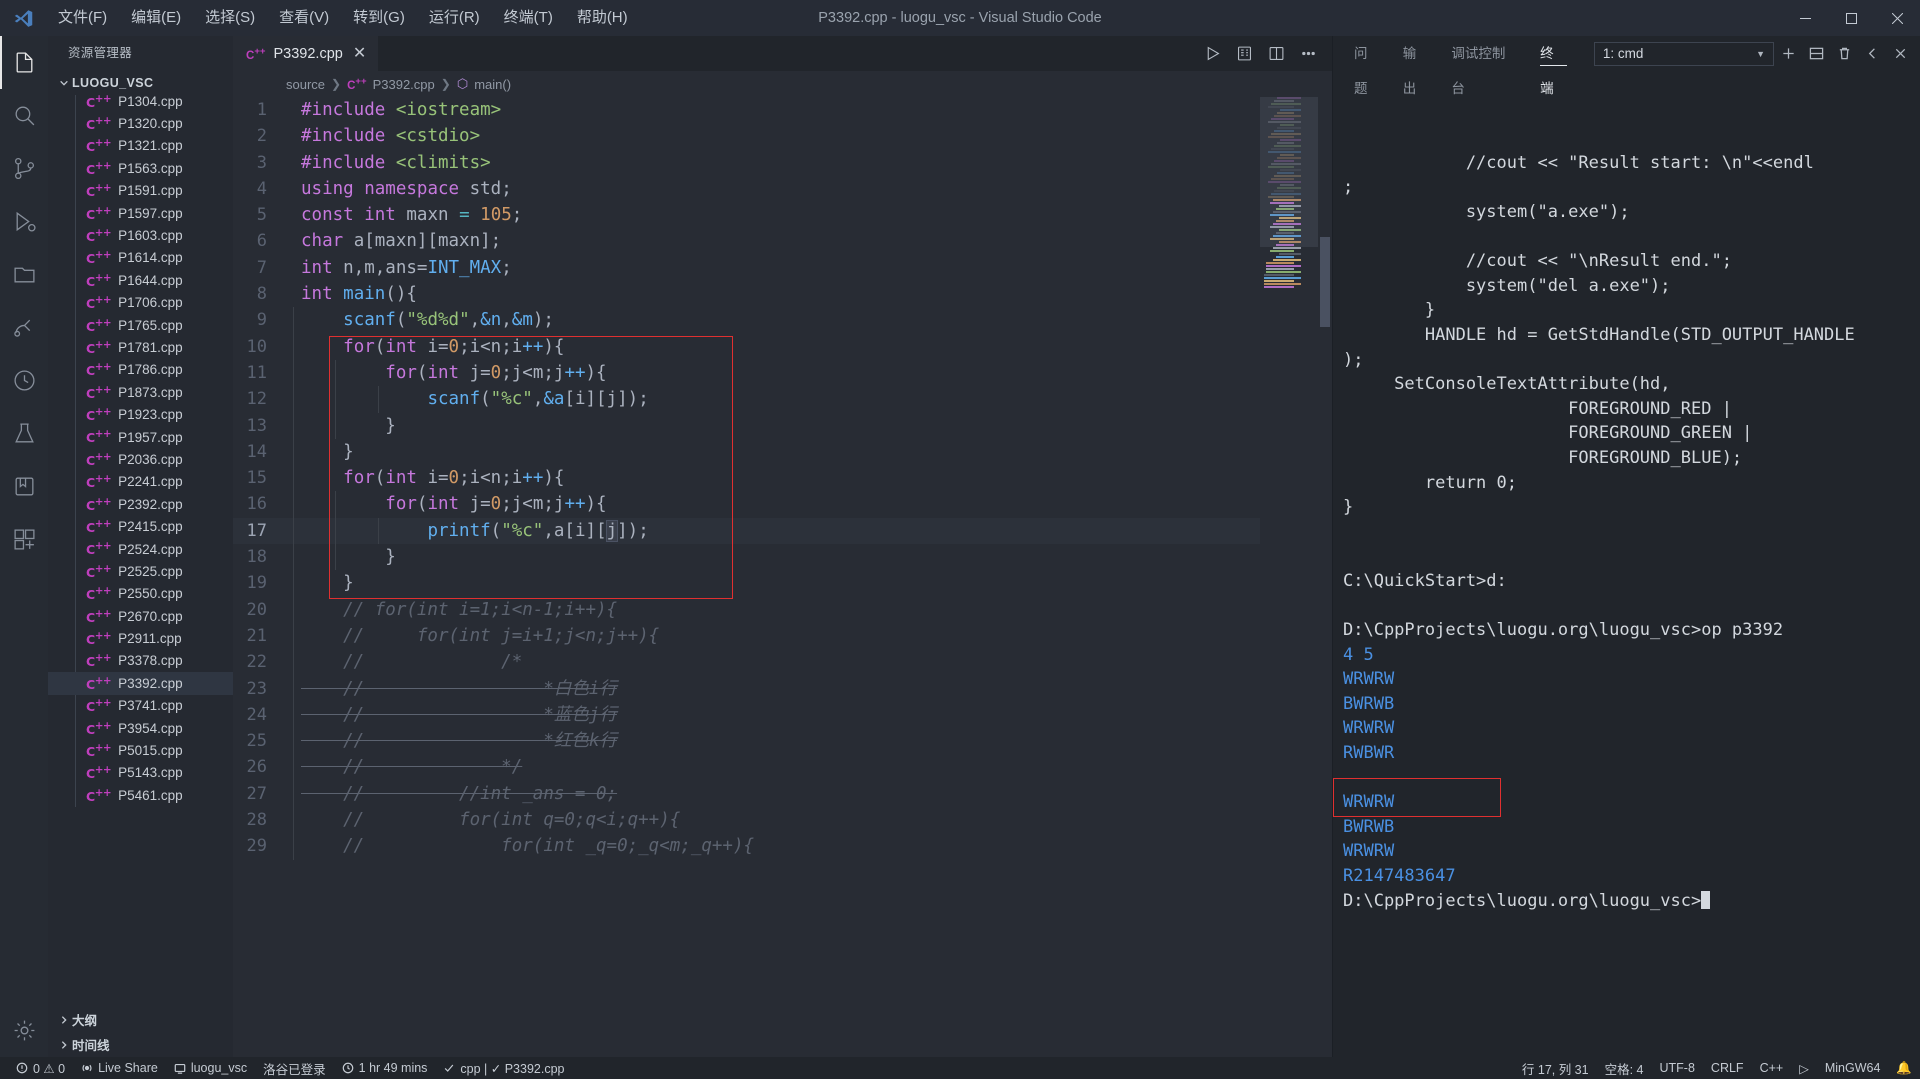  What do you see at coordinates (746, 241) in the screenshot?
I see `code-line: 6 char a[maxn][maxn];` at bounding box center [746, 241].